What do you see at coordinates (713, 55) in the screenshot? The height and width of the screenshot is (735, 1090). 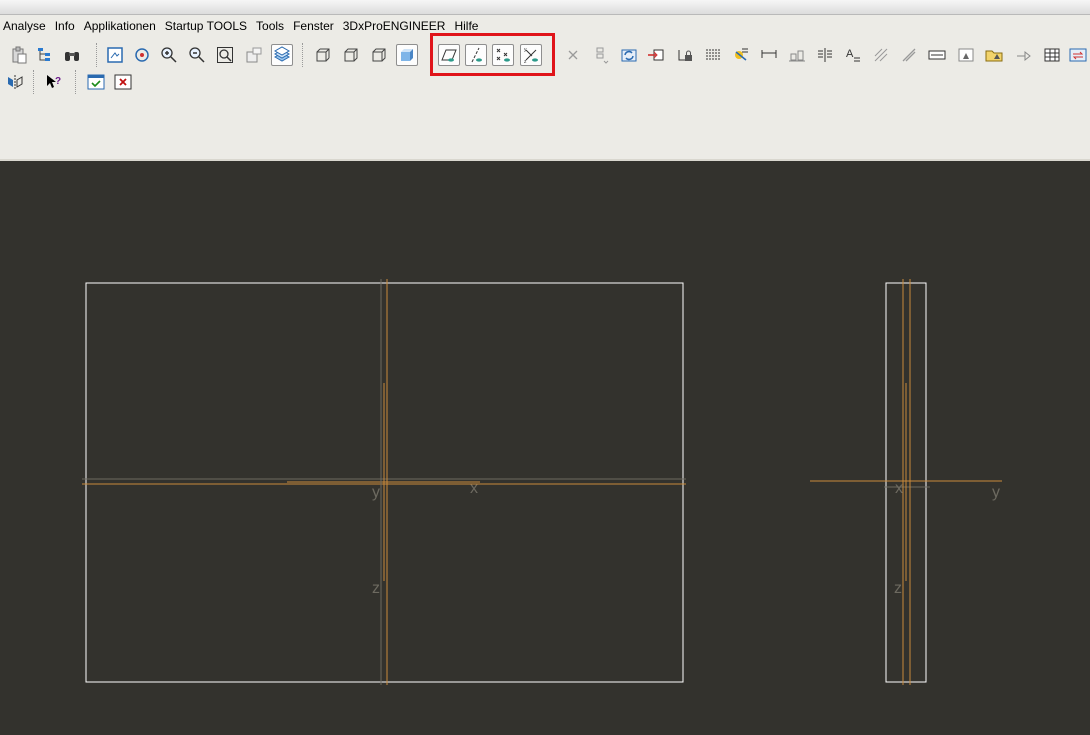 I see `table-icon` at bounding box center [713, 55].